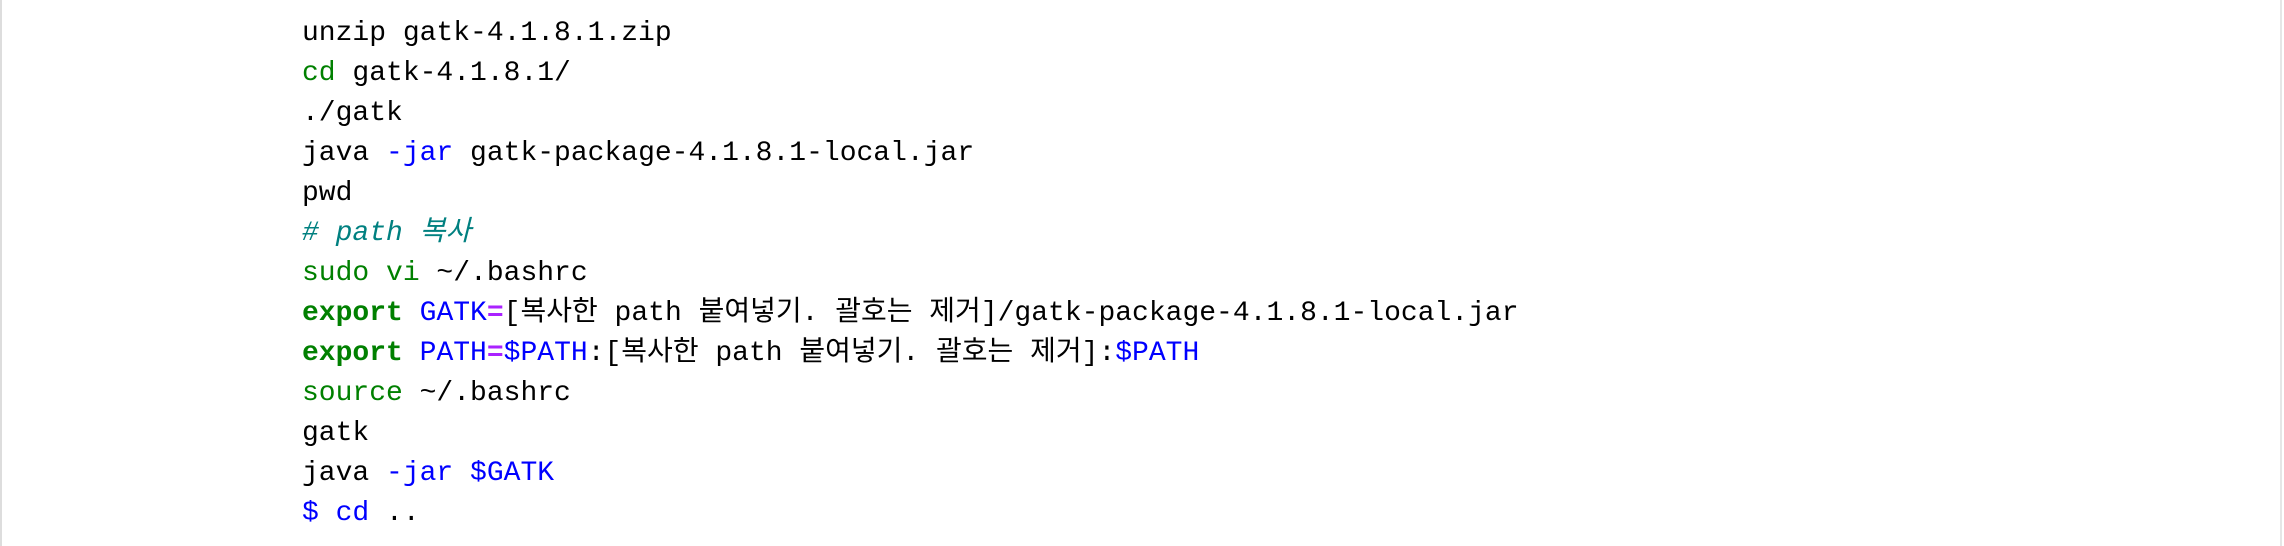 Image resolution: width=2284 pixels, height=546 pixels. I want to click on code-token-plain: unzip gatk-4.1.8.1.zip, so click(487, 33).